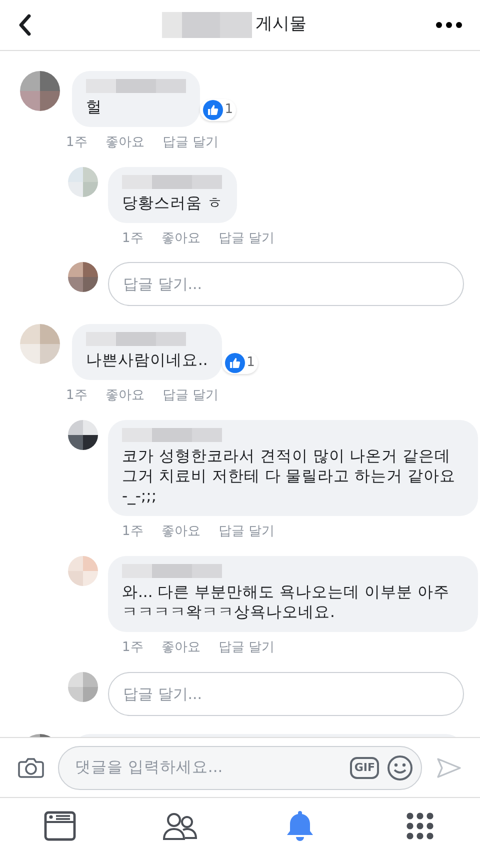  I want to click on gif-button: GIF, so click(364, 767).